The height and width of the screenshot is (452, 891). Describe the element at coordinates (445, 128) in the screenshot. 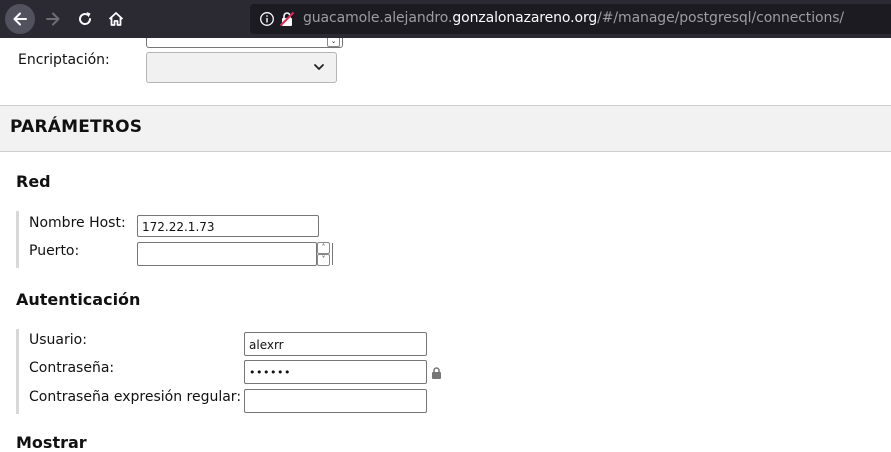

I see `parameters-section-header: PARÁMETROS` at that location.